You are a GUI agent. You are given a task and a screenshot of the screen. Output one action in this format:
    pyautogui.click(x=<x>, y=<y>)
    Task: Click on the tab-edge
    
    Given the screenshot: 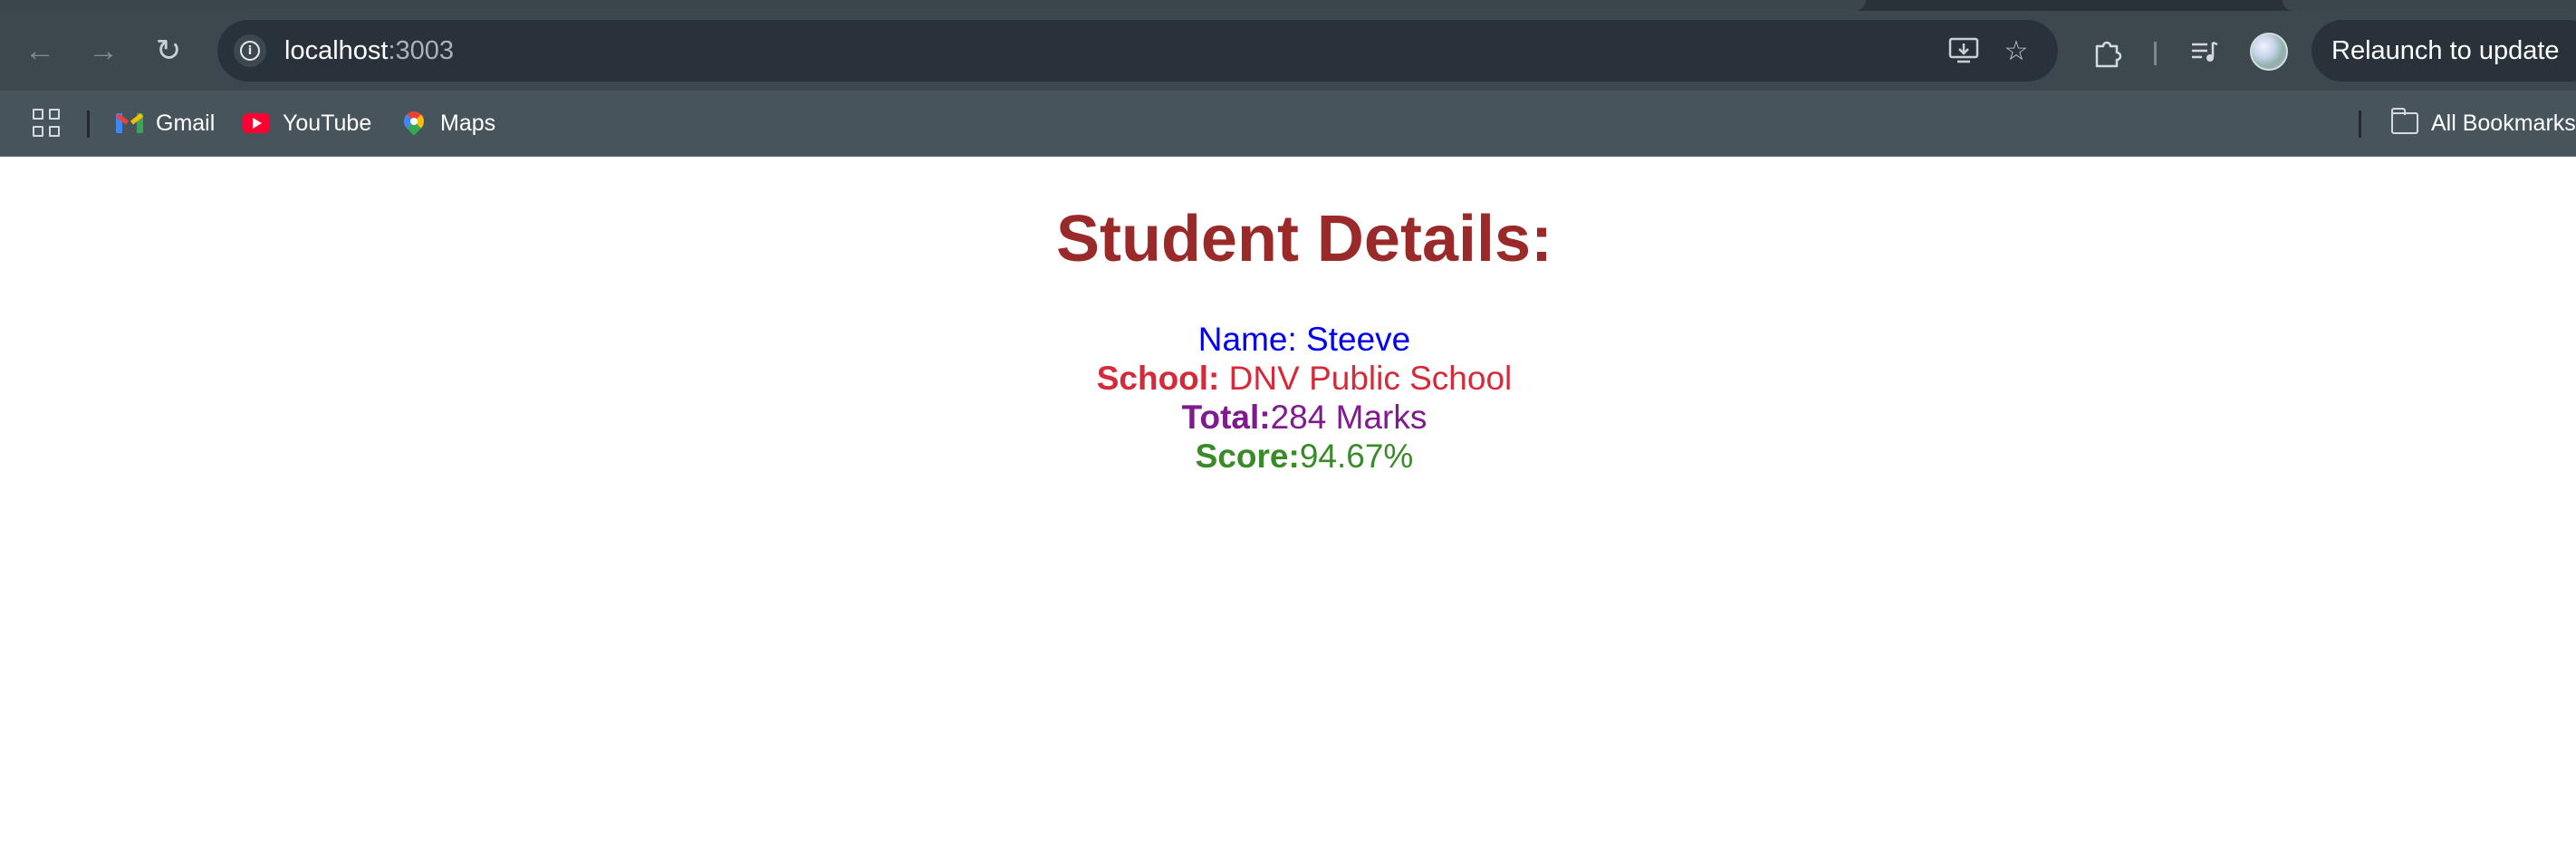 What is the action you would take?
    pyautogui.click(x=2429, y=5)
    